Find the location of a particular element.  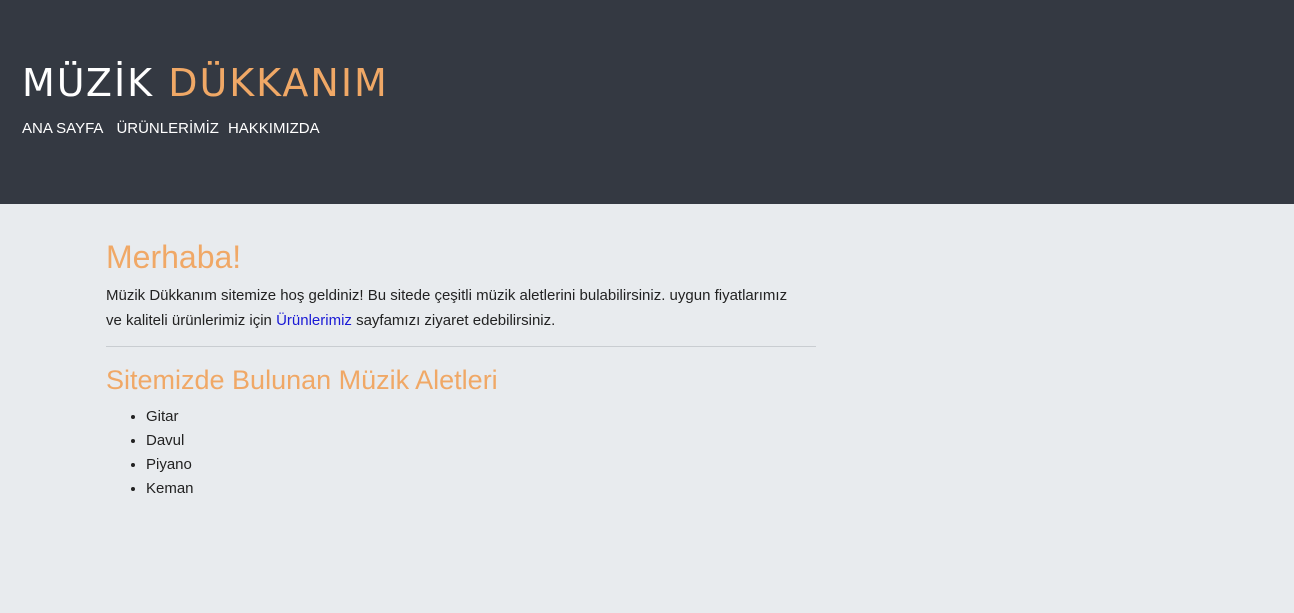

list-item: Piyano is located at coordinates (170, 465).